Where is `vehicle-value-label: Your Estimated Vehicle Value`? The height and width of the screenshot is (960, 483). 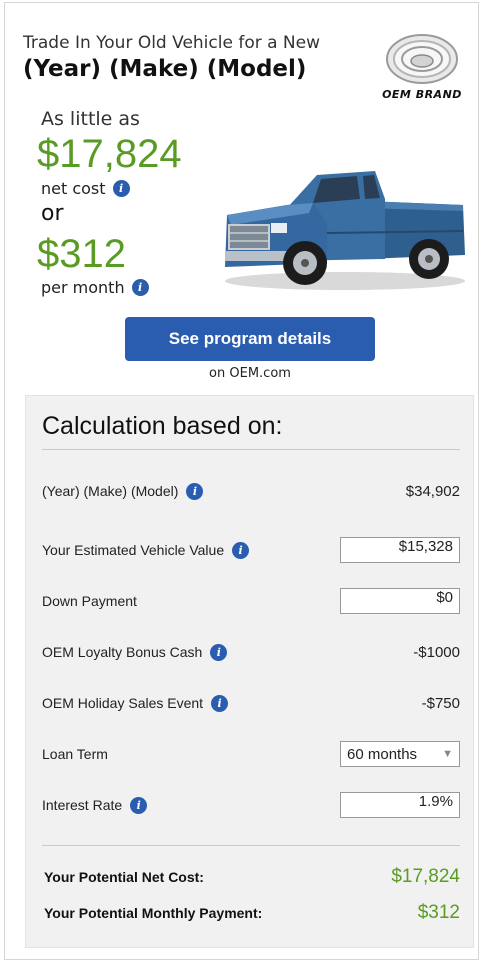
vehicle-value-label: Your Estimated Vehicle Value is located at coordinates (133, 550).